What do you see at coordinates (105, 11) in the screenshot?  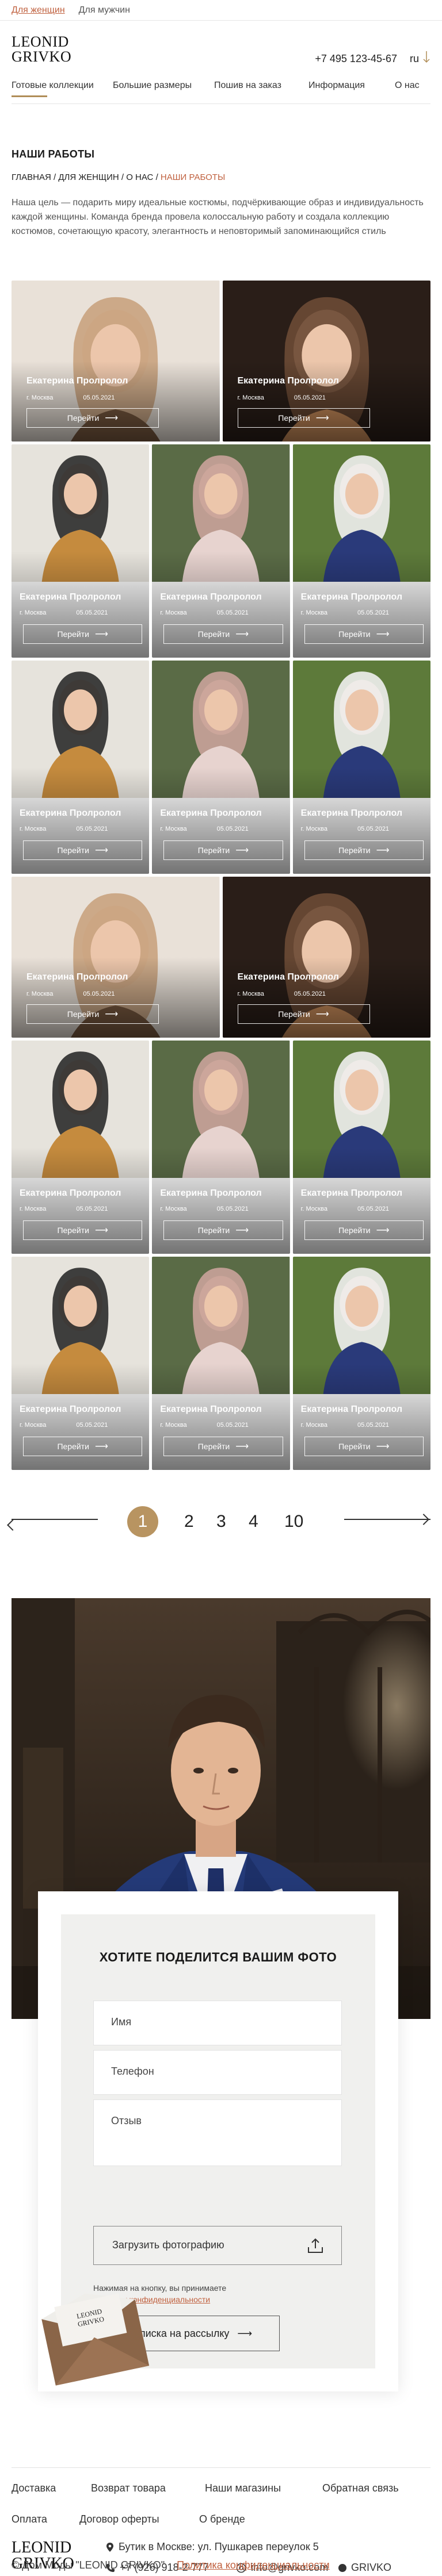 I see `tab-men: Для мужчин` at bounding box center [105, 11].